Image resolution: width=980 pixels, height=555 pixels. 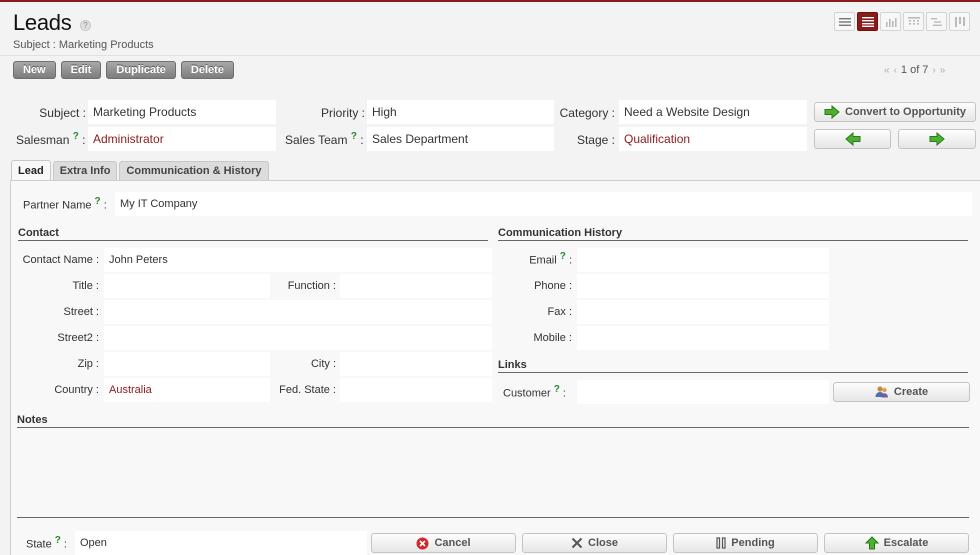 I want to click on tab-extra-info: Extra Info, so click(x=85, y=170).